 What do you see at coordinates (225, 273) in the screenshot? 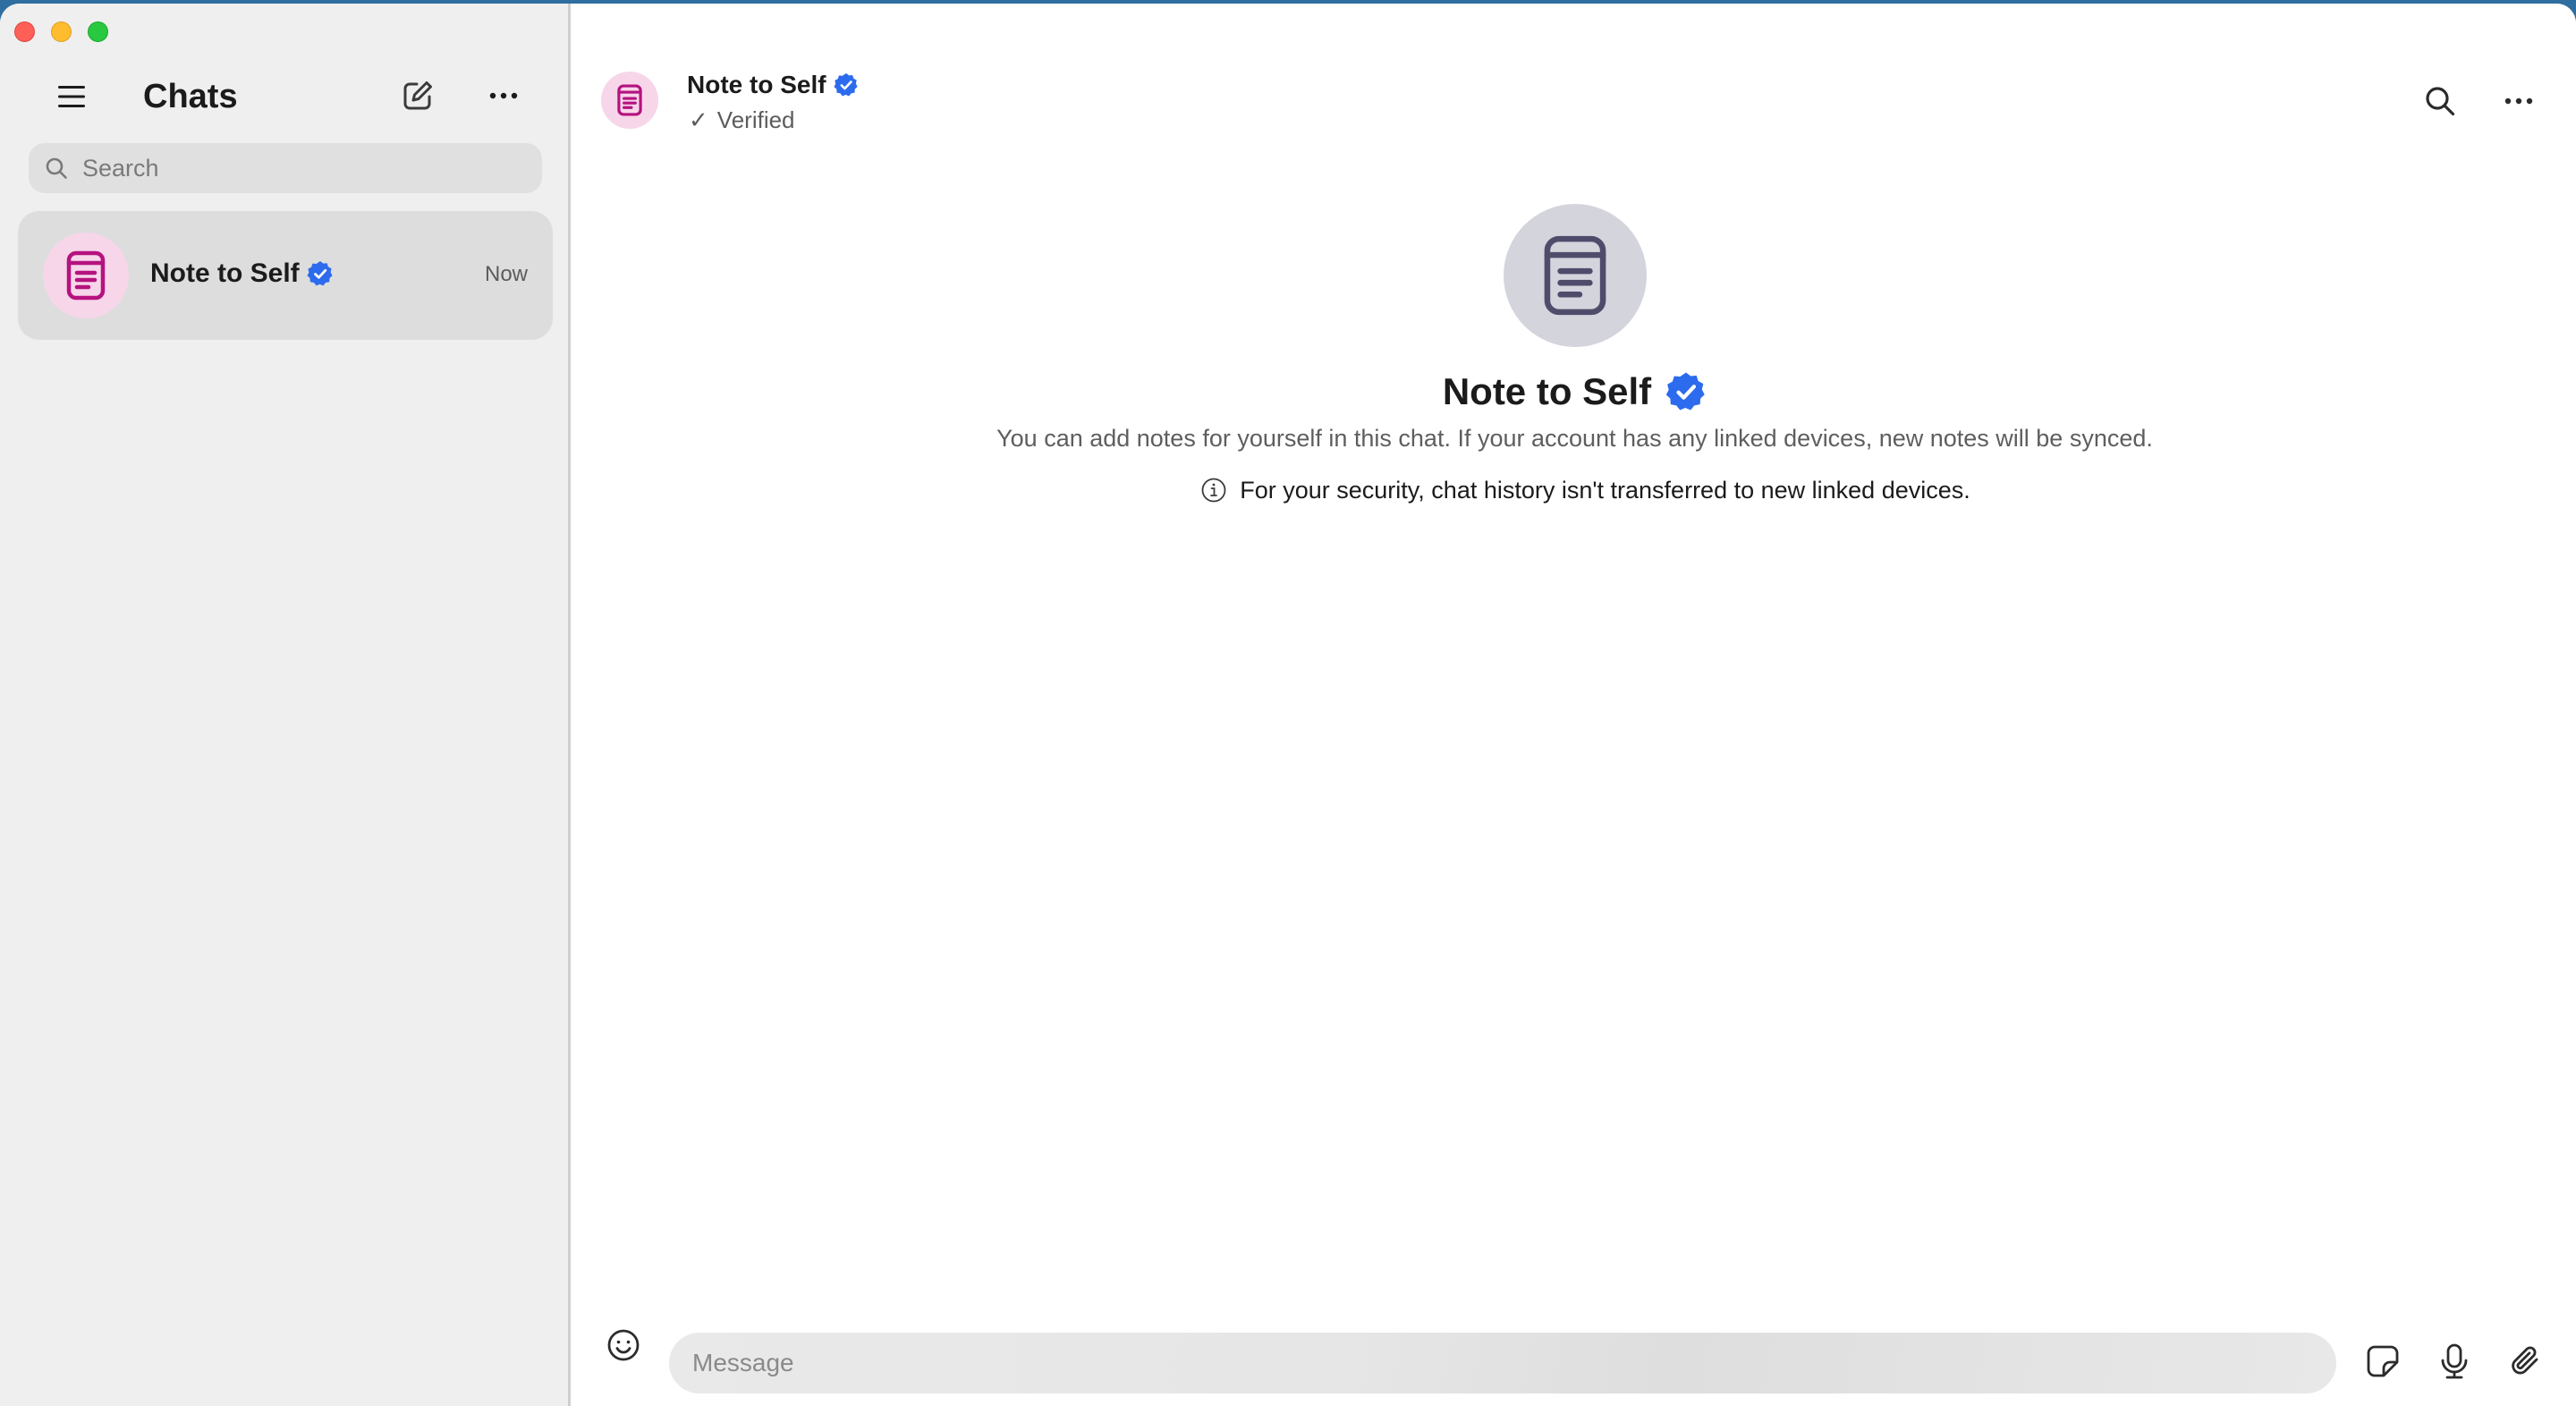
I see `chat-name-text: Note to Self` at bounding box center [225, 273].